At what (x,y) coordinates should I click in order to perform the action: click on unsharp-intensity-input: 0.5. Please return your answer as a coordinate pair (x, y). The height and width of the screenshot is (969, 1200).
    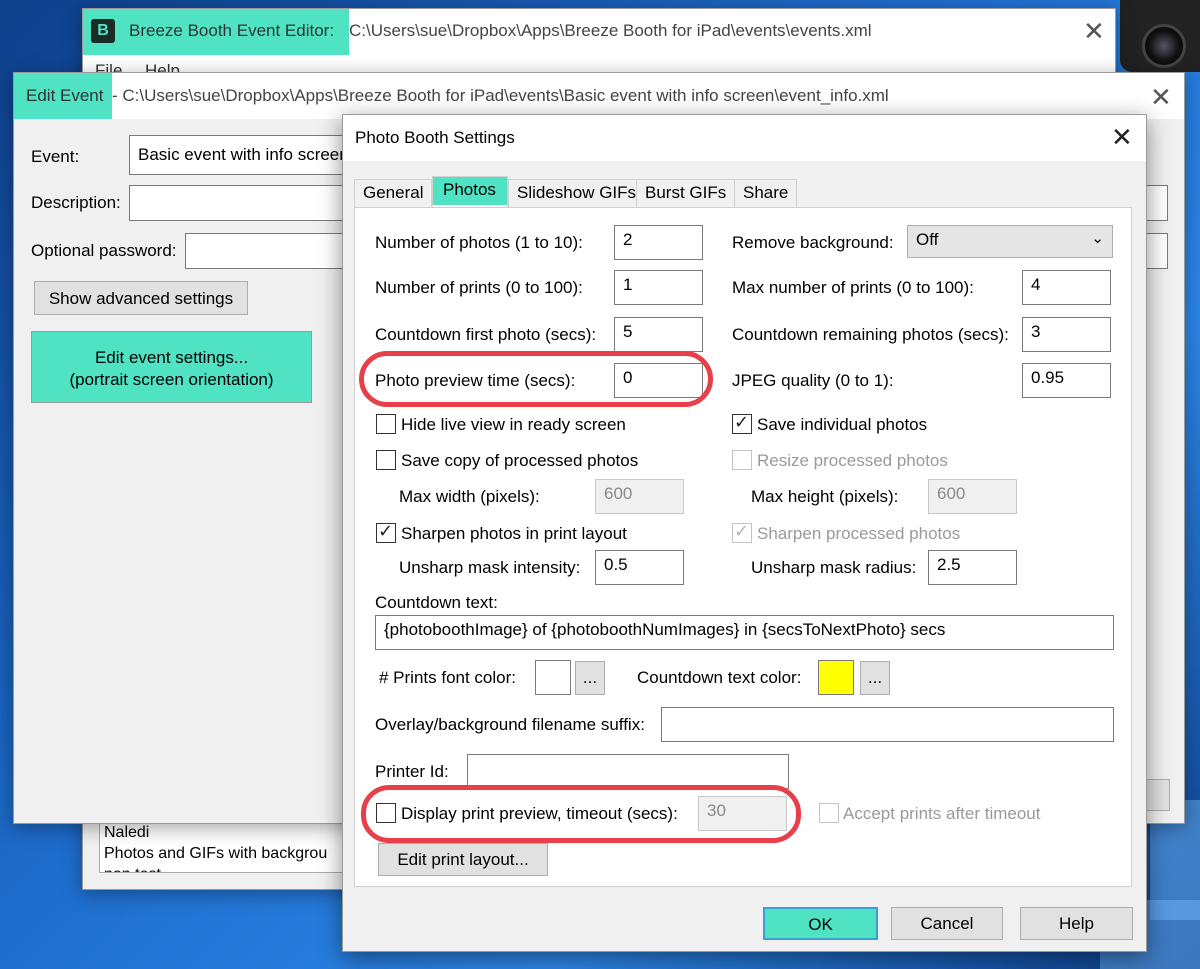
    Looking at the image, I should click on (639, 567).